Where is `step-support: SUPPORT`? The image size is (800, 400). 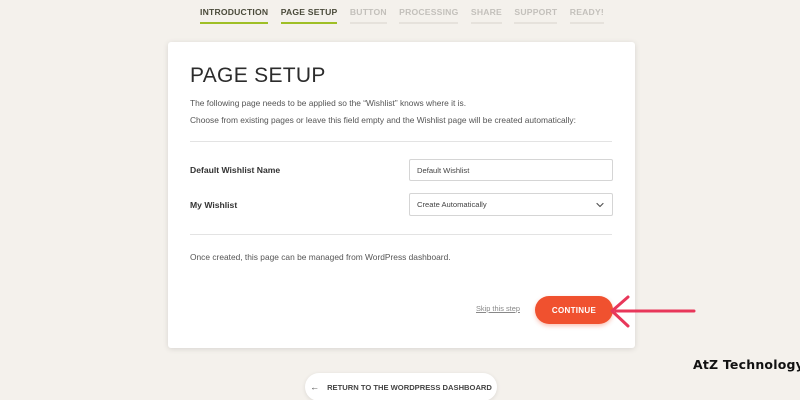 step-support: SUPPORT is located at coordinates (536, 15).